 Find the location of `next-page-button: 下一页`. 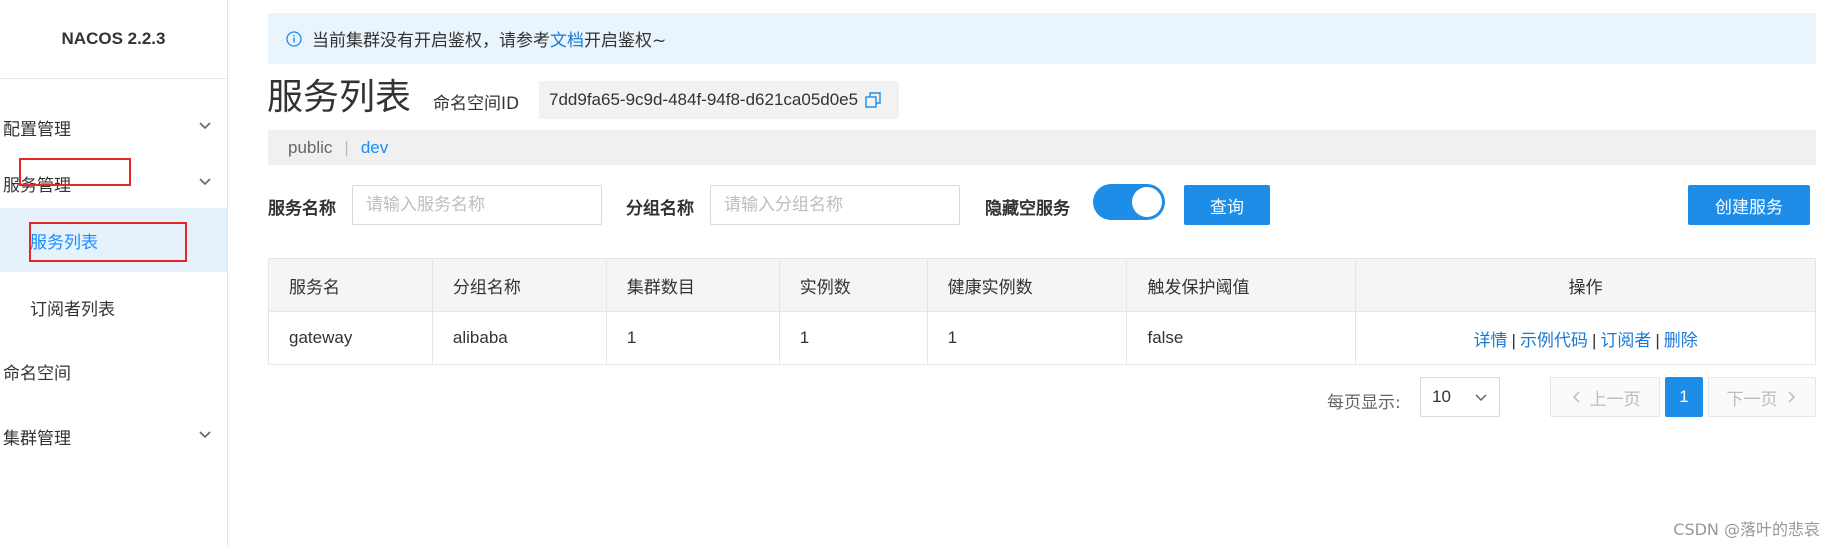

next-page-button: 下一页 is located at coordinates (1762, 397).